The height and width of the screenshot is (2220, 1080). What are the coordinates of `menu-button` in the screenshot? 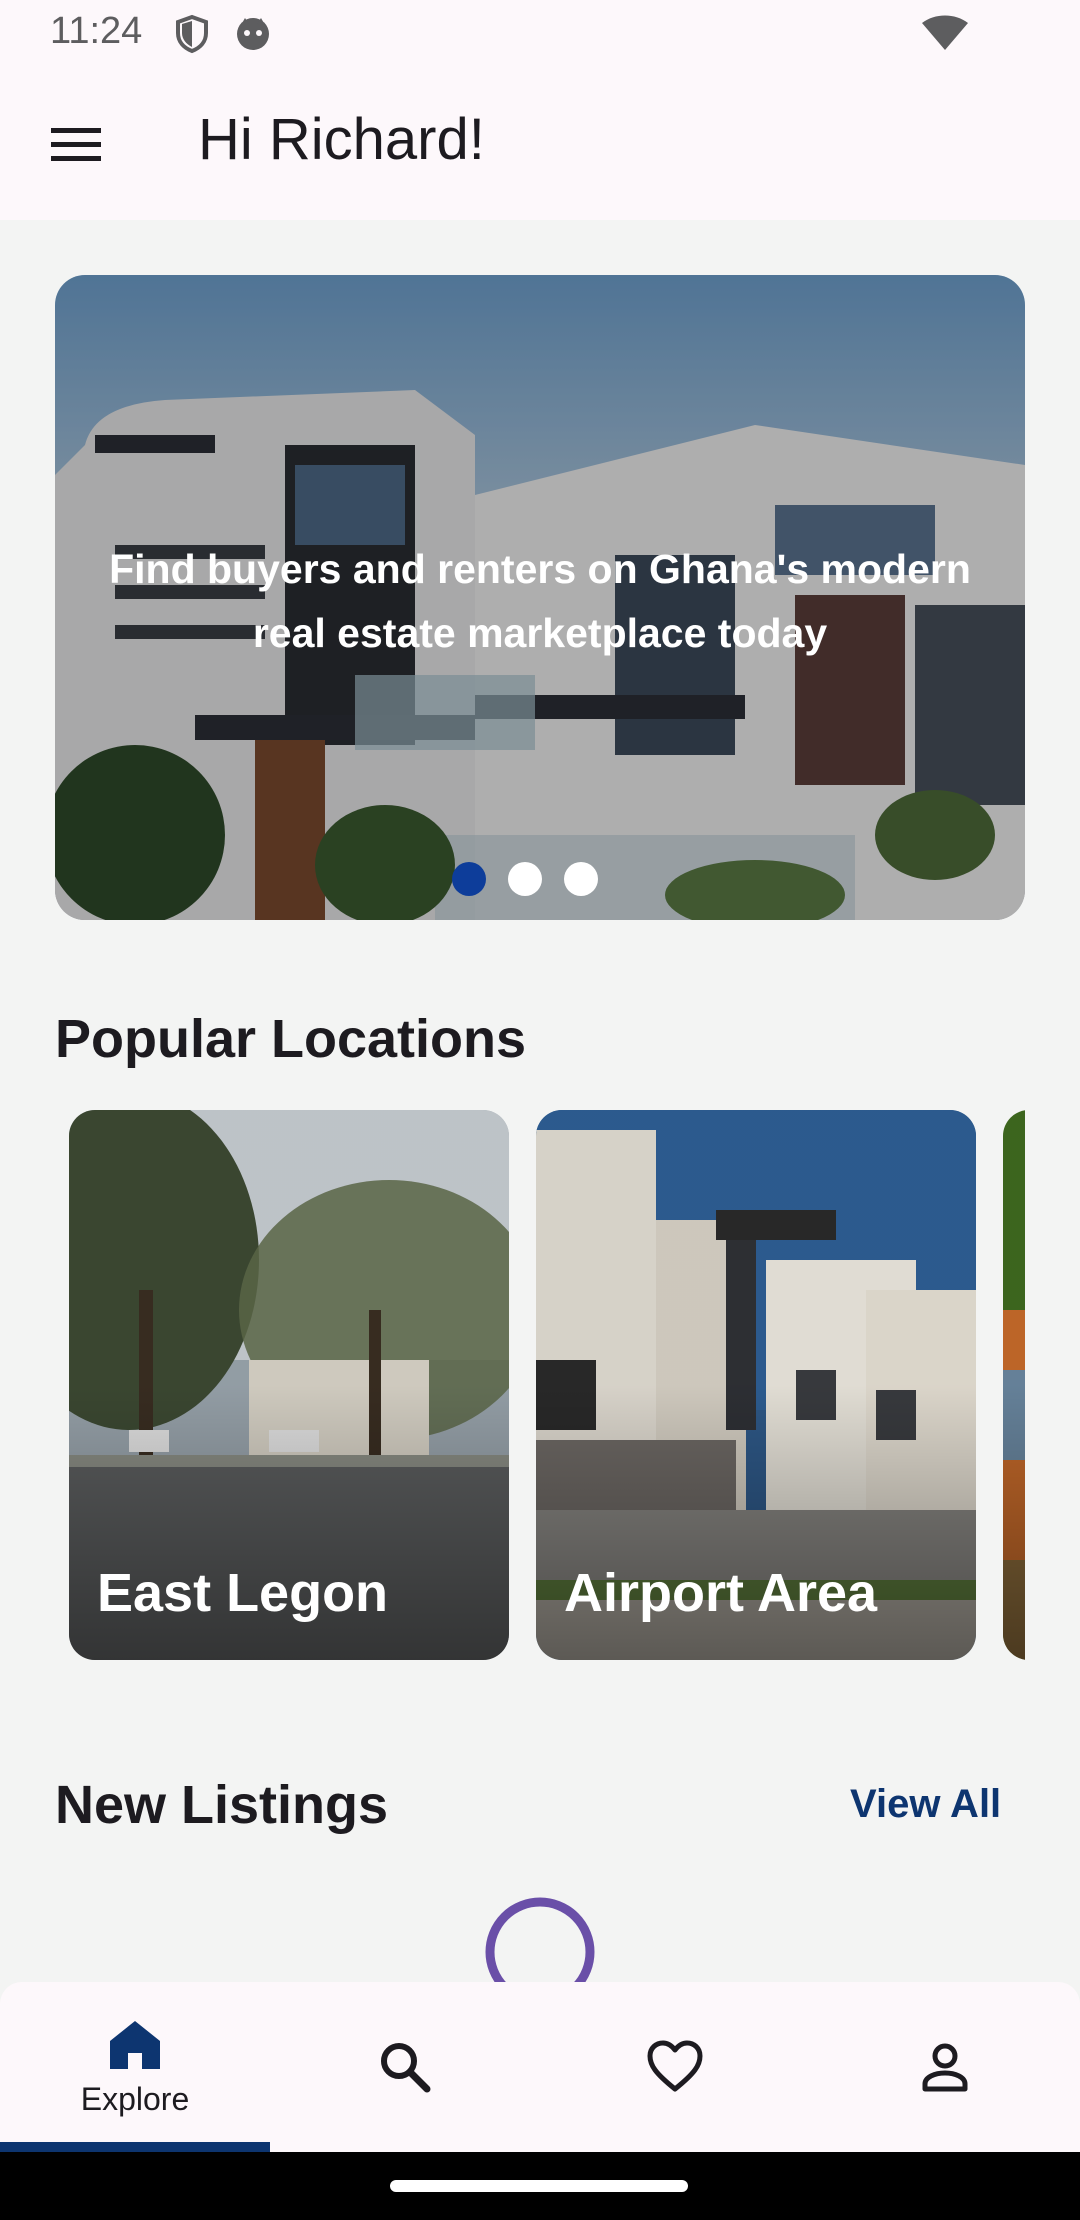 It's located at (76, 144).